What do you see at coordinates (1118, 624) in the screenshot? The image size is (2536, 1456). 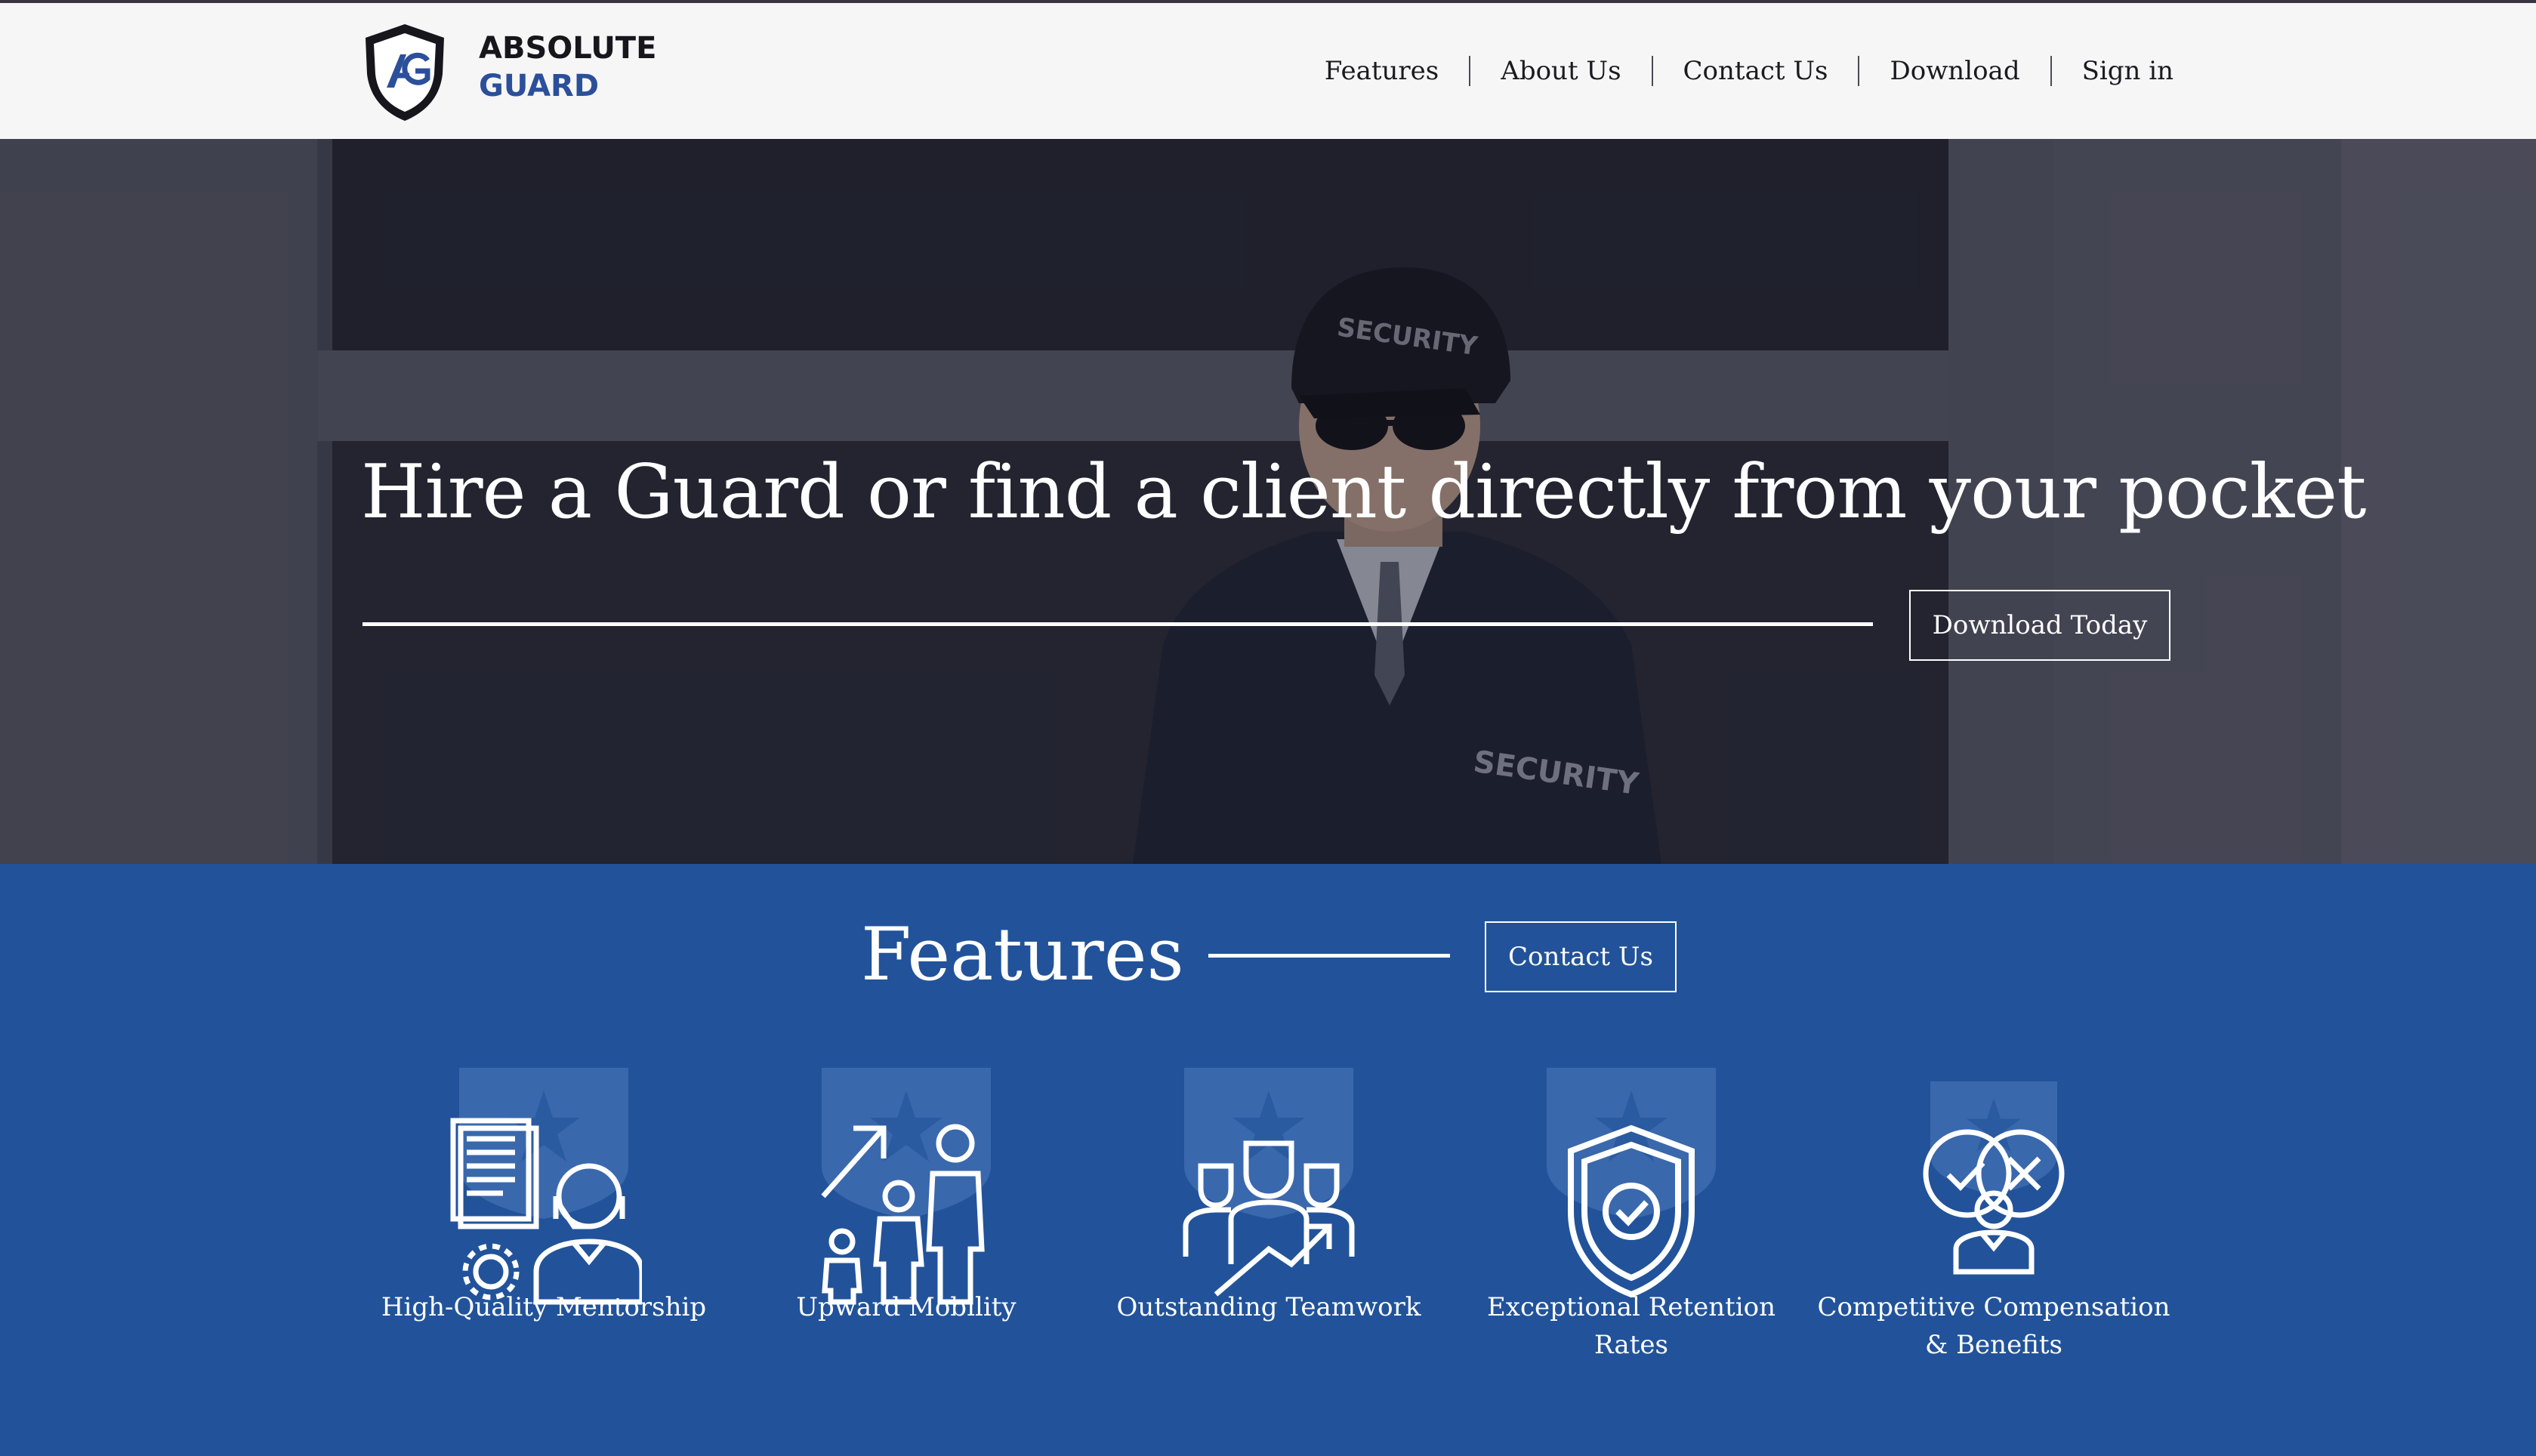 I see `hero-divider` at bounding box center [1118, 624].